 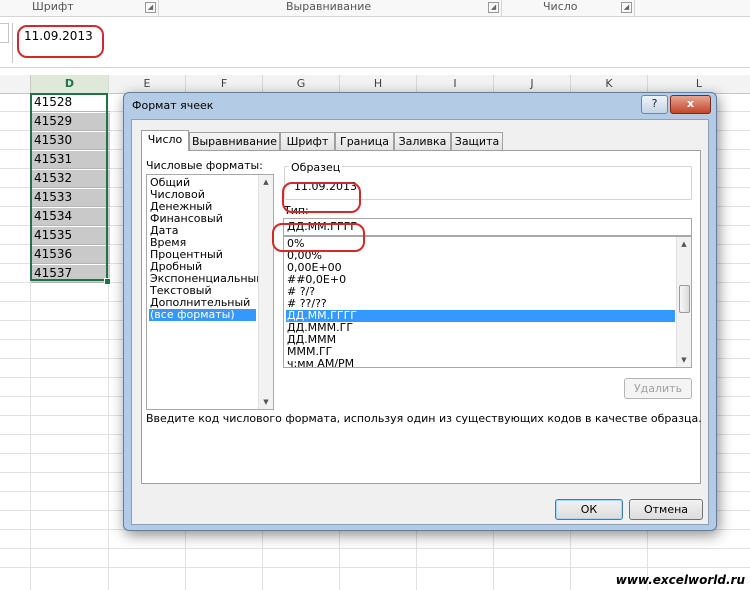 I want to click on list-item: ч:мм AM/PM, so click(x=320, y=363).